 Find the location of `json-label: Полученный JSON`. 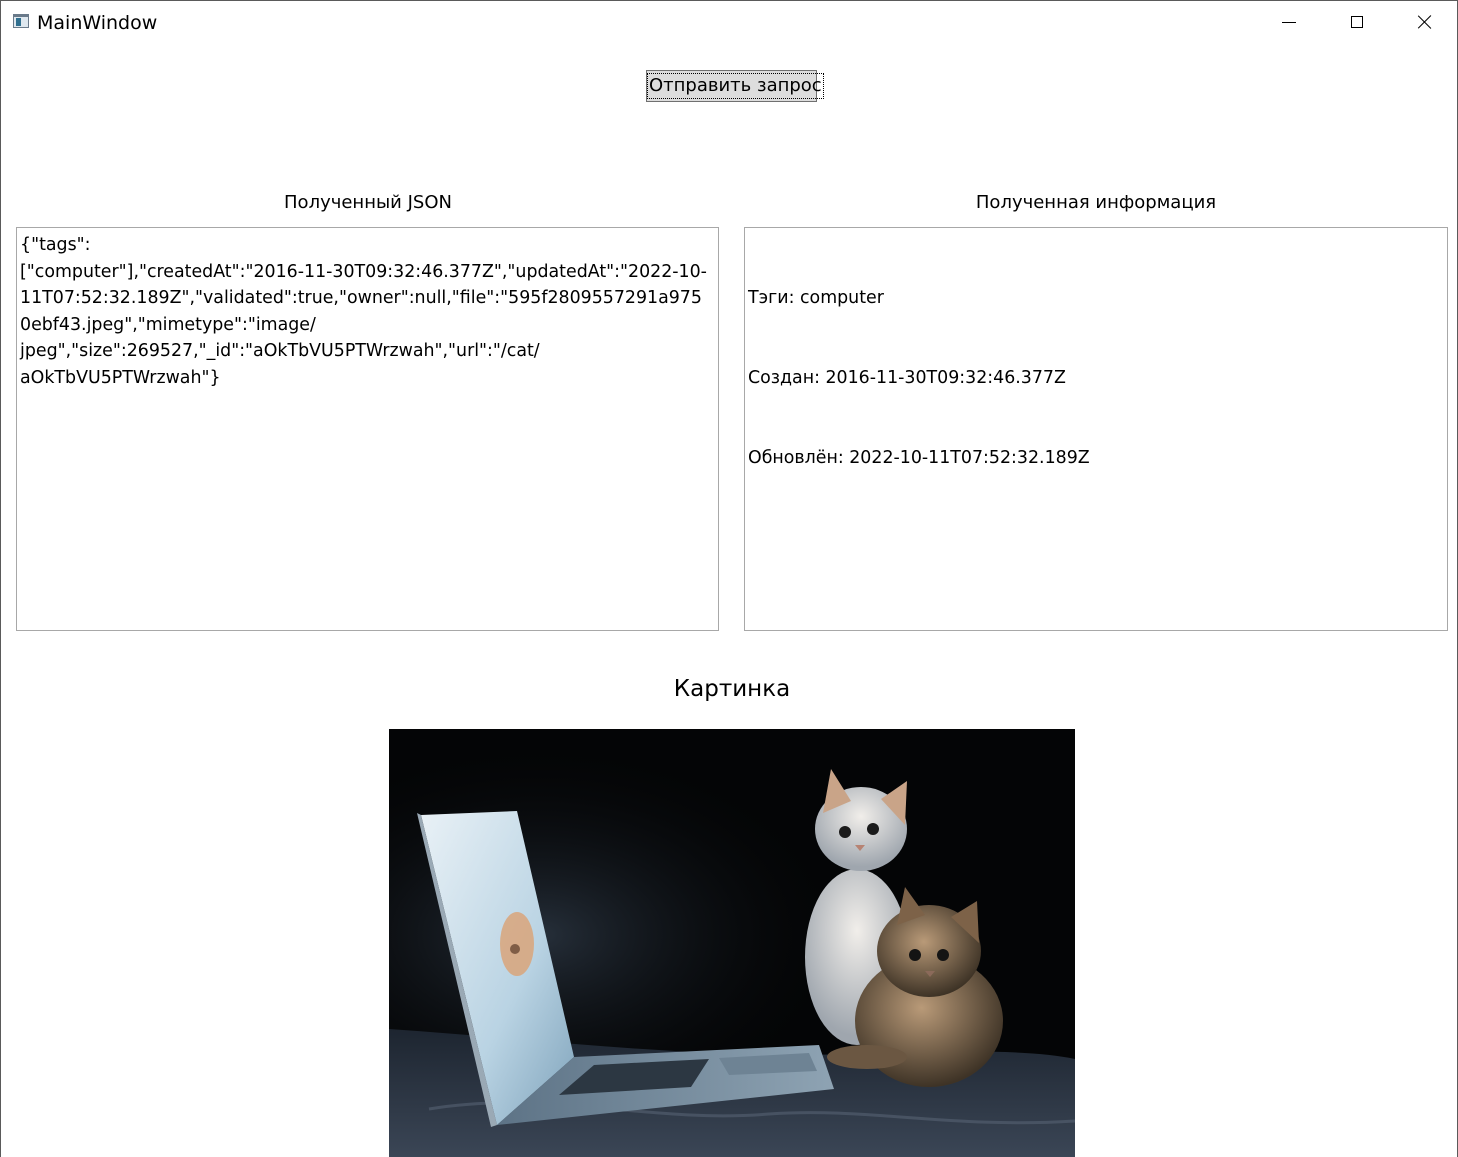

json-label: Полученный JSON is located at coordinates (368, 202).